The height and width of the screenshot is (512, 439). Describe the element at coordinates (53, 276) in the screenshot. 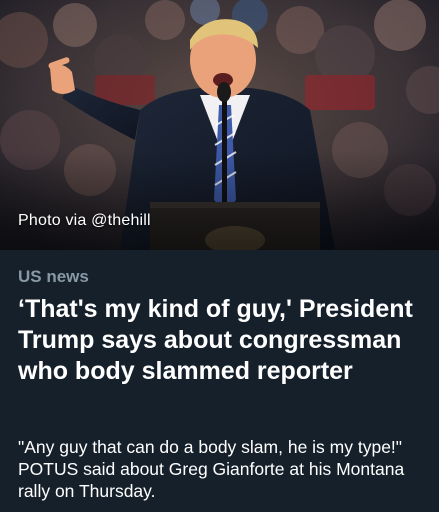

I see `category-label: US news` at that location.